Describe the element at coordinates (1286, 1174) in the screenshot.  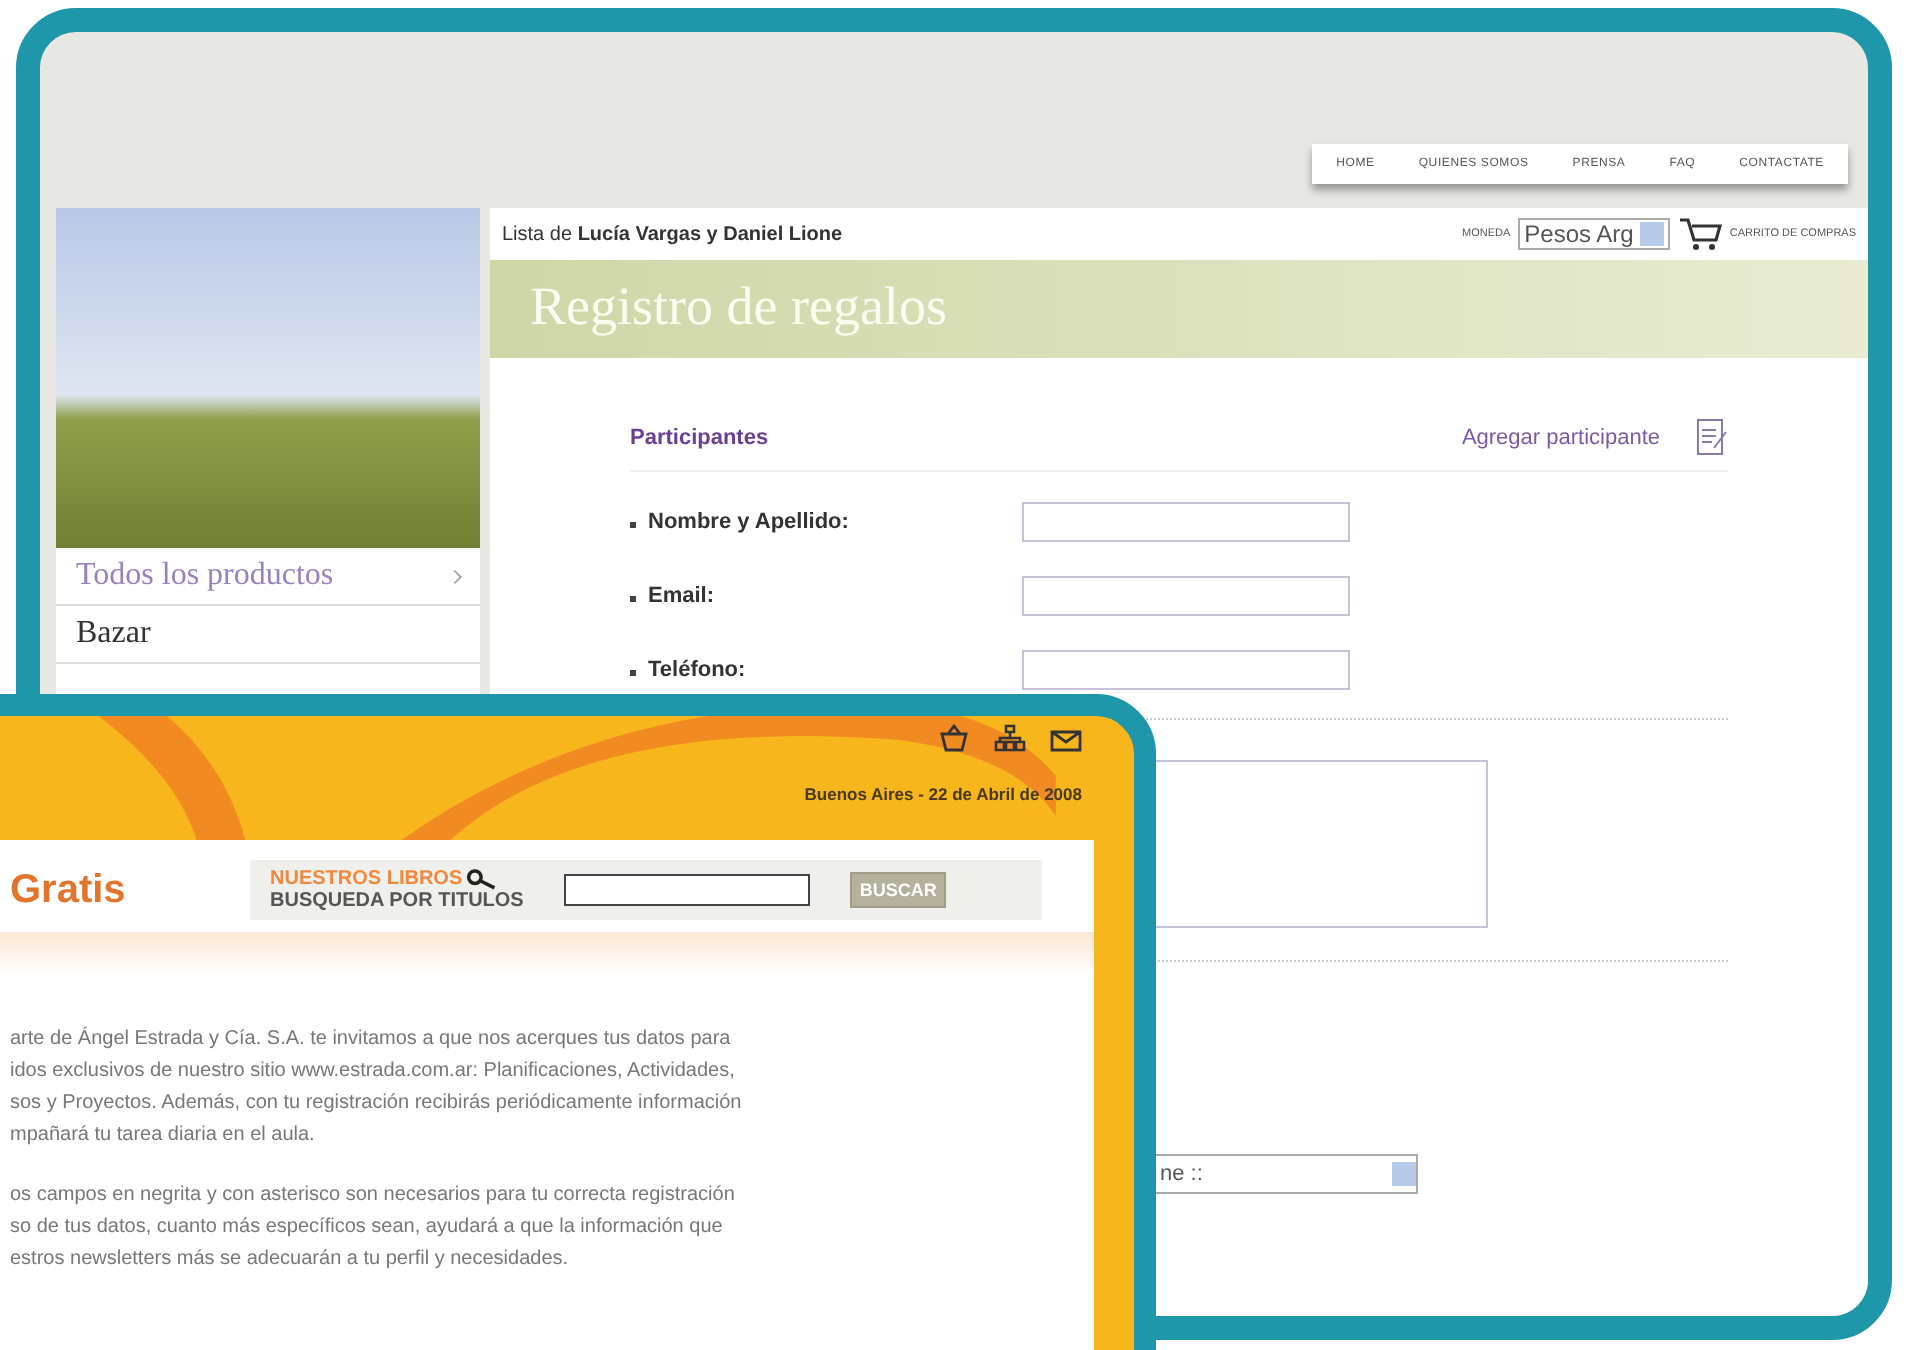
I see `select-field: ne ::` at that location.